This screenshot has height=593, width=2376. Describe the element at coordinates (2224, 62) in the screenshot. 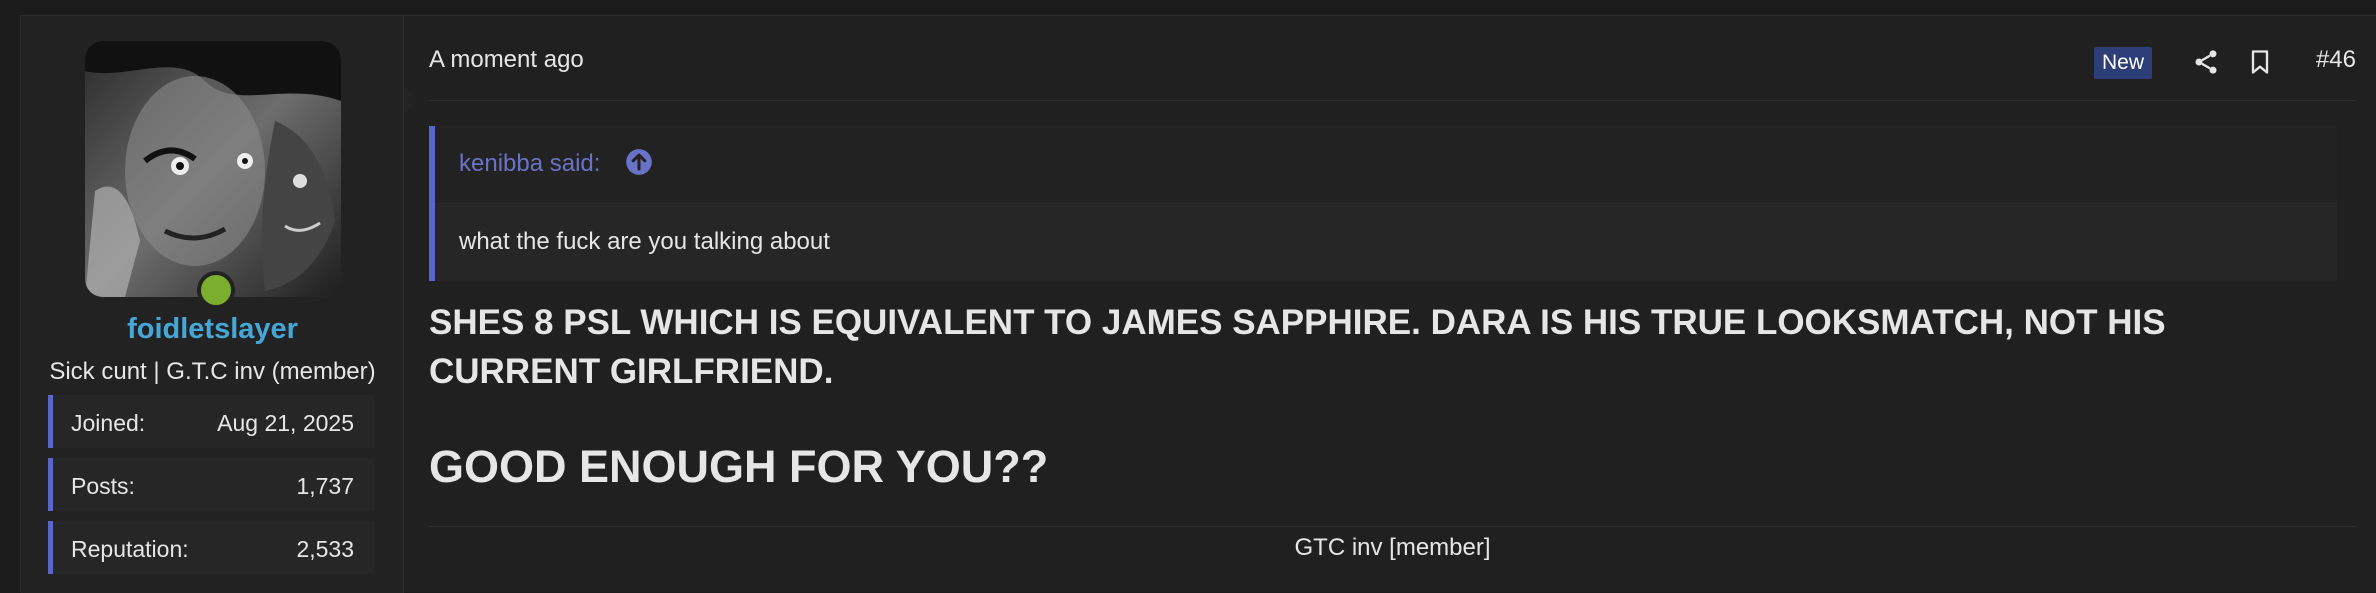

I see `post-header-actions: New #46` at that location.